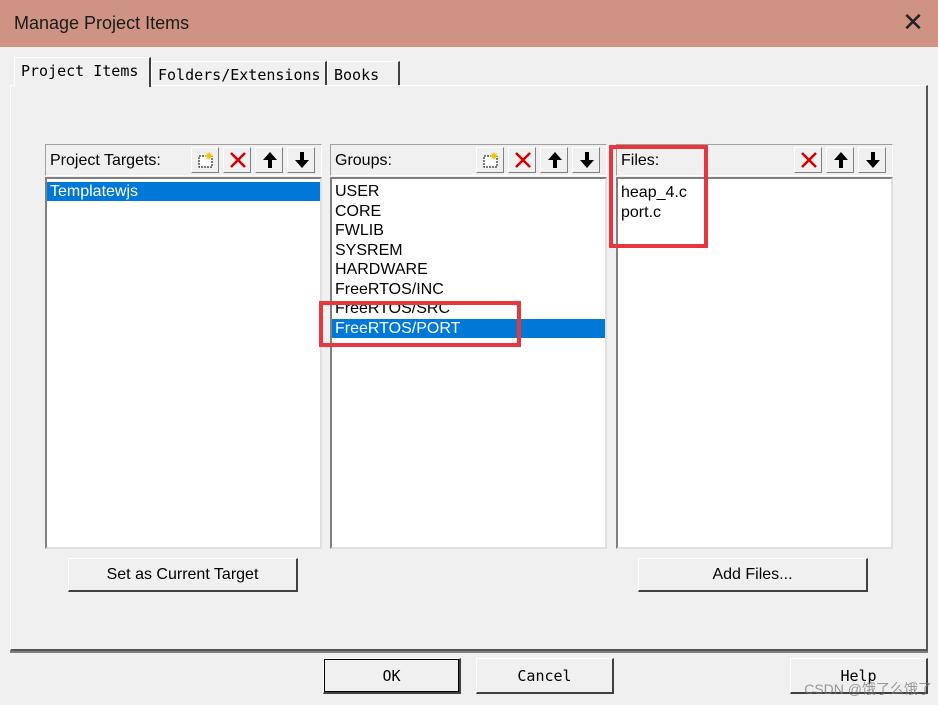 The image size is (938, 705). Describe the element at coordinates (183, 160) in the screenshot. I see `targets-header: Project Targets:` at that location.